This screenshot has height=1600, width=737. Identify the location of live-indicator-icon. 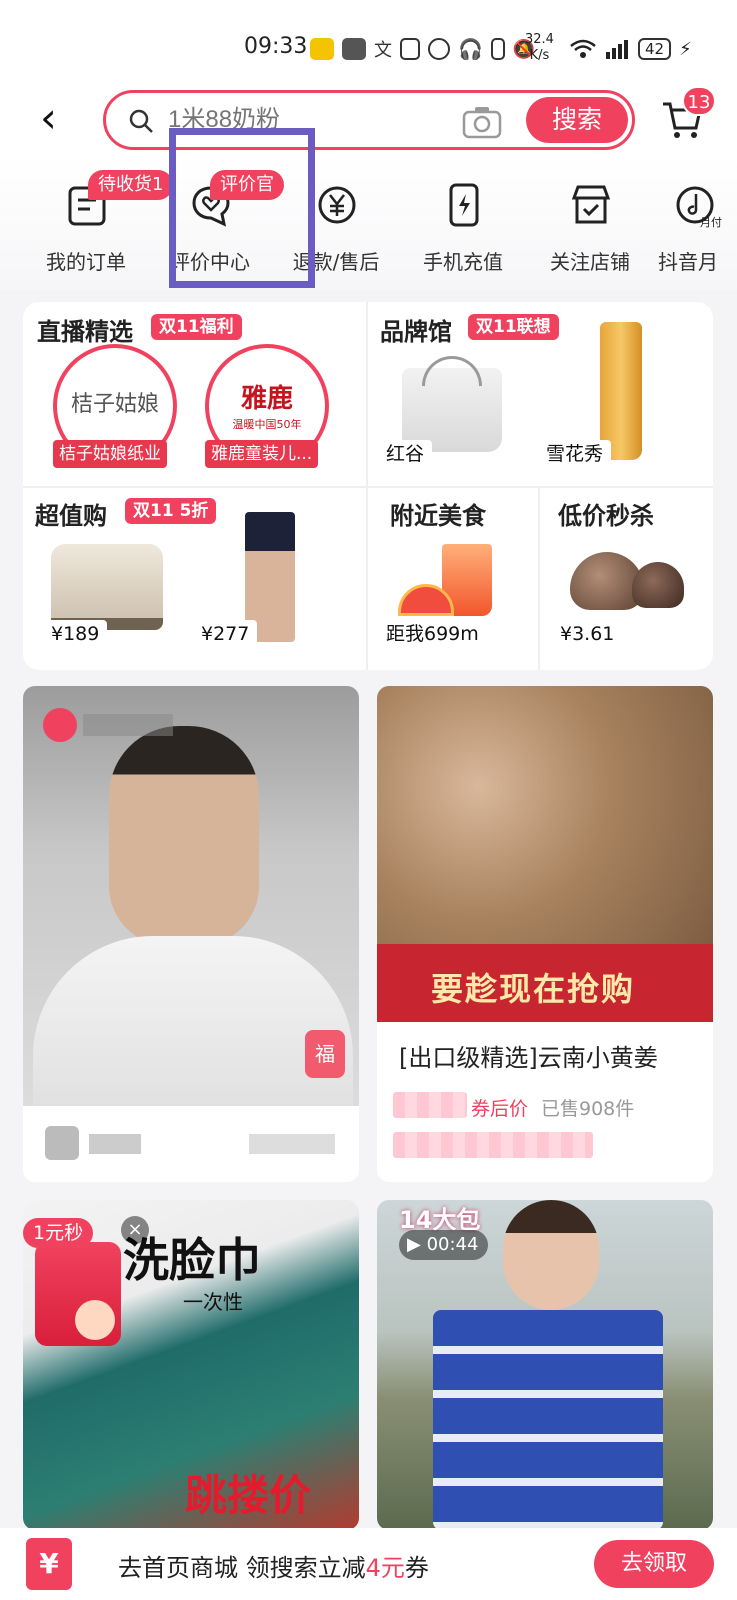
(60, 725).